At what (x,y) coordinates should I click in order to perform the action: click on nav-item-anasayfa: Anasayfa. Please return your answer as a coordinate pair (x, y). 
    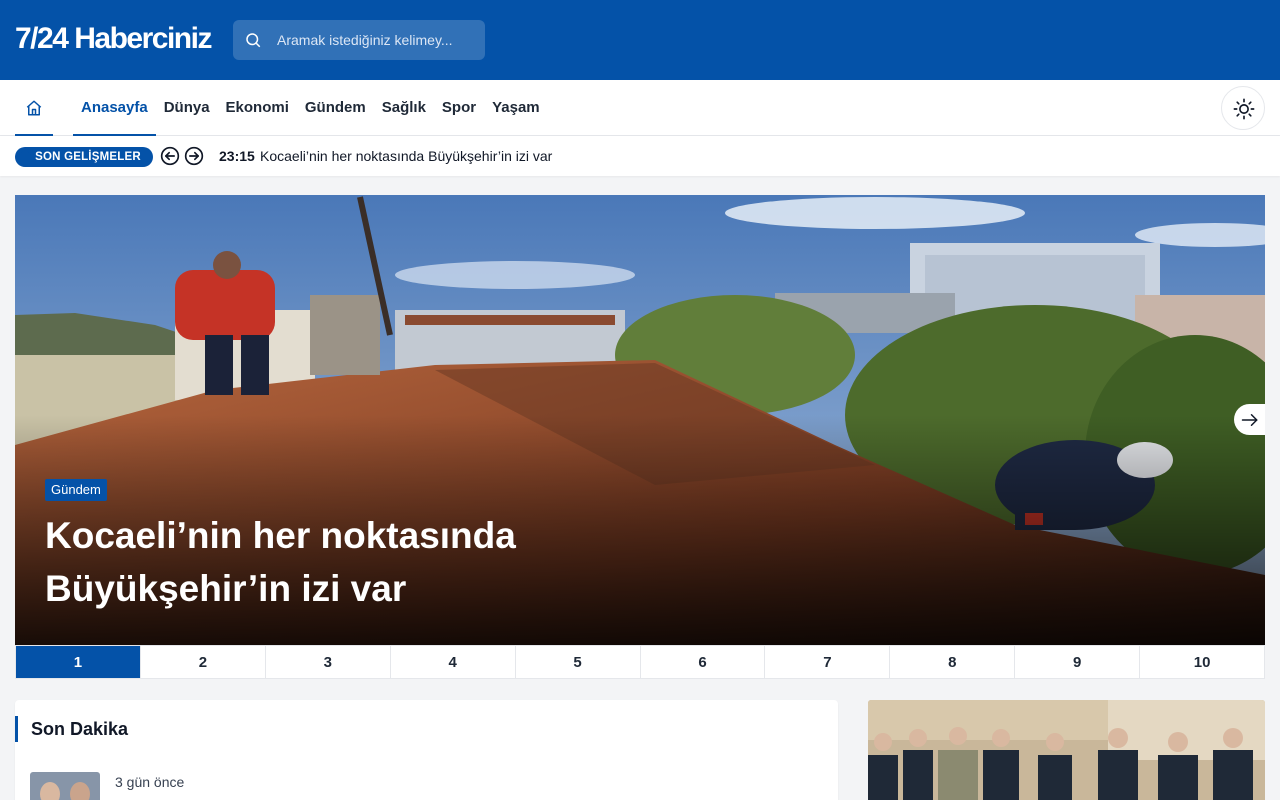
    Looking at the image, I should click on (114, 108).